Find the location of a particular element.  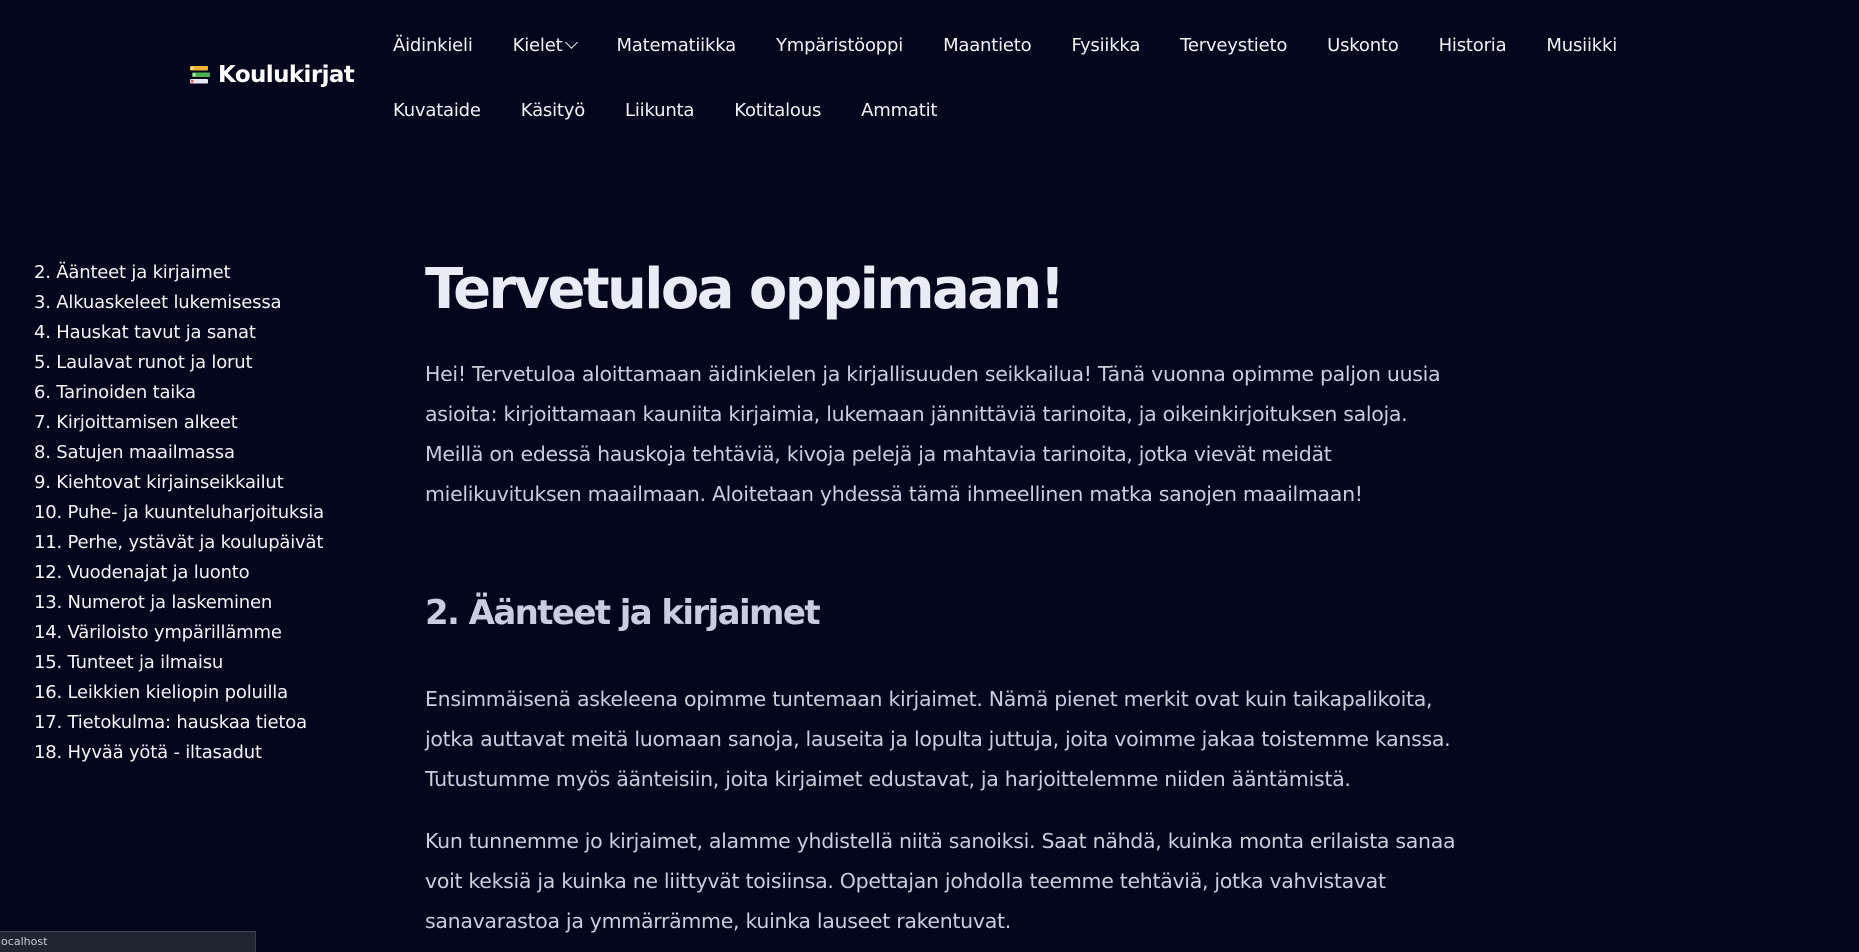

toc-item: 5. Laulavat runot ja lorut is located at coordinates (199, 363).